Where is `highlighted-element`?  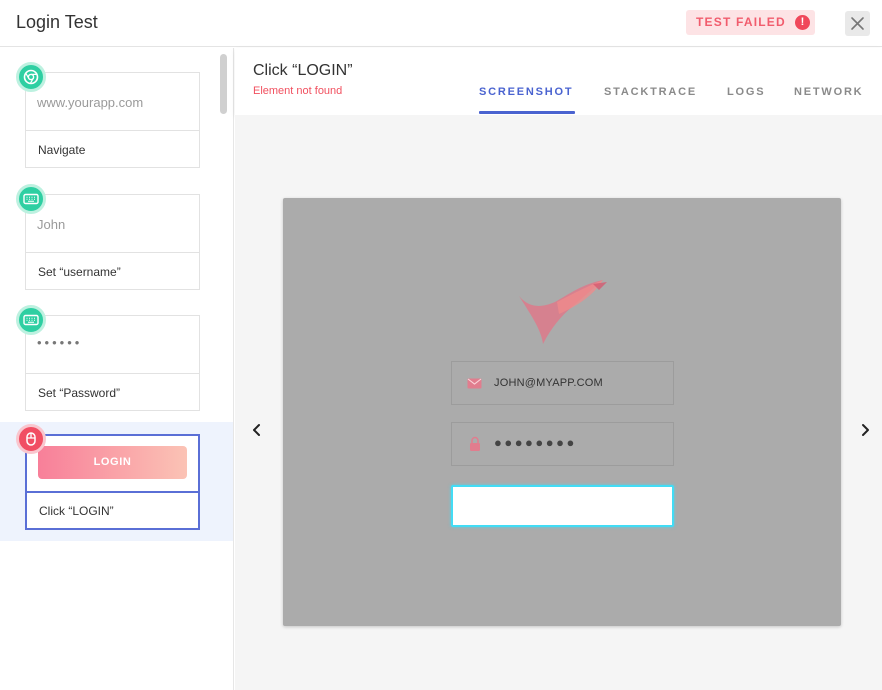
highlighted-element is located at coordinates (562, 506).